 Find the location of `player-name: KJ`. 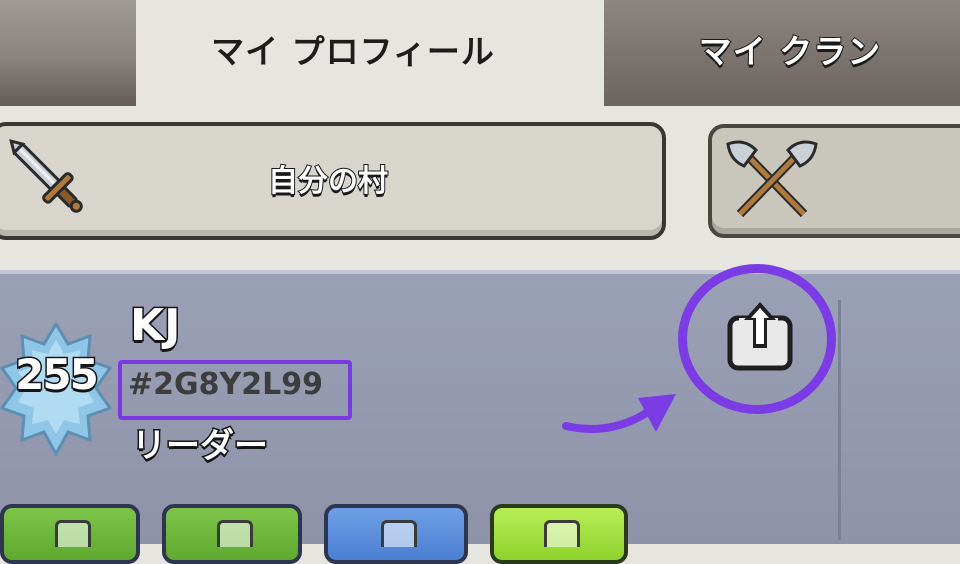

player-name: KJ is located at coordinates (154, 326).